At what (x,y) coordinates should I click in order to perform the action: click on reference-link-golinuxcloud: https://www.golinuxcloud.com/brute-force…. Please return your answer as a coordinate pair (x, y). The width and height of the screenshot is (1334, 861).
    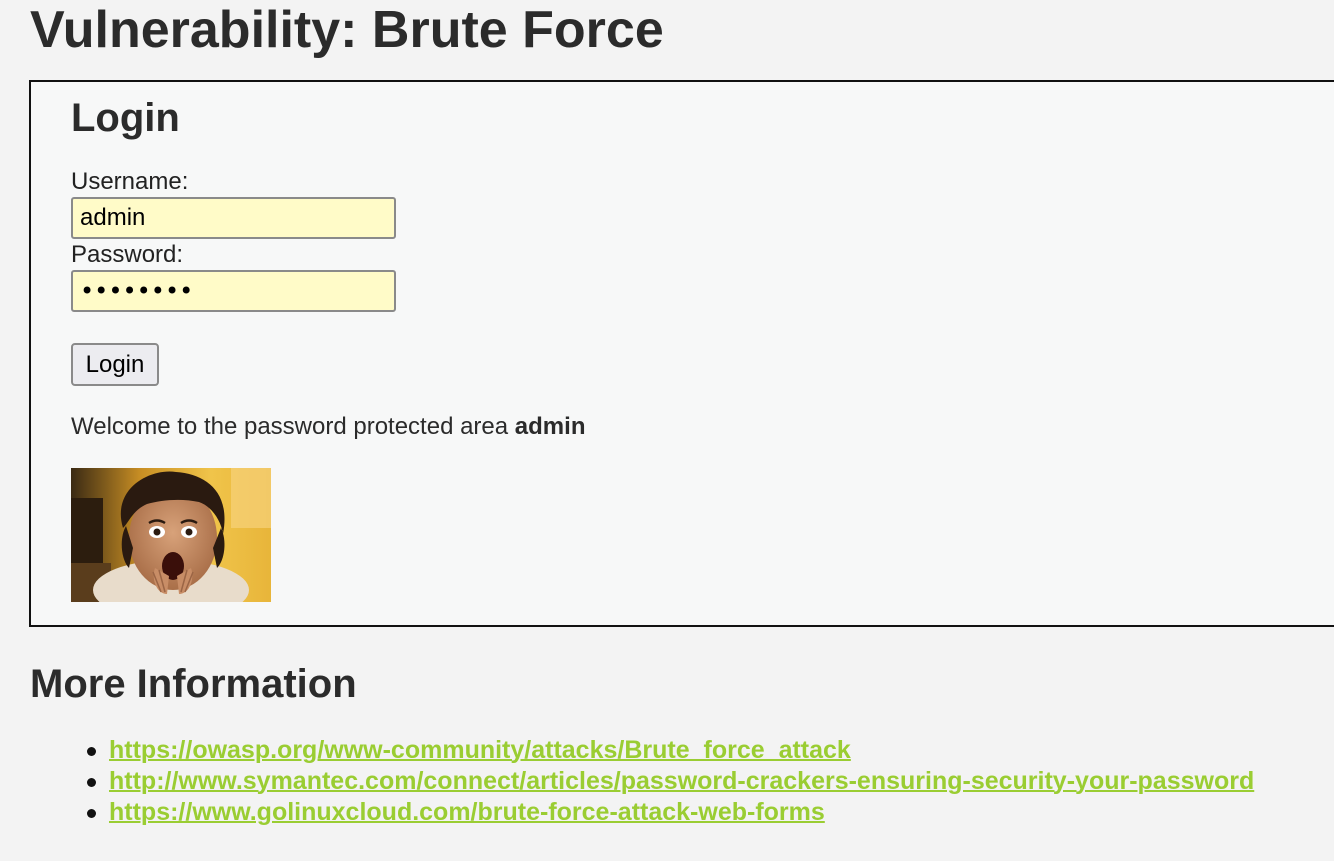
    Looking at the image, I should click on (467, 812).